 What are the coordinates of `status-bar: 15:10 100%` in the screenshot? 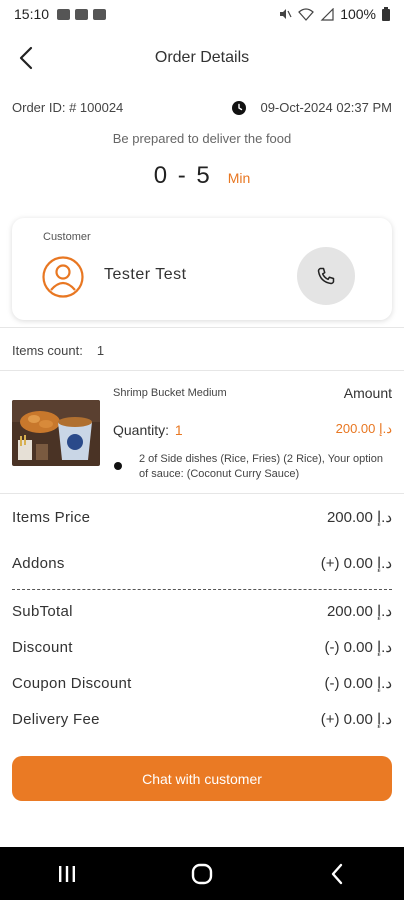 It's located at (202, 14).